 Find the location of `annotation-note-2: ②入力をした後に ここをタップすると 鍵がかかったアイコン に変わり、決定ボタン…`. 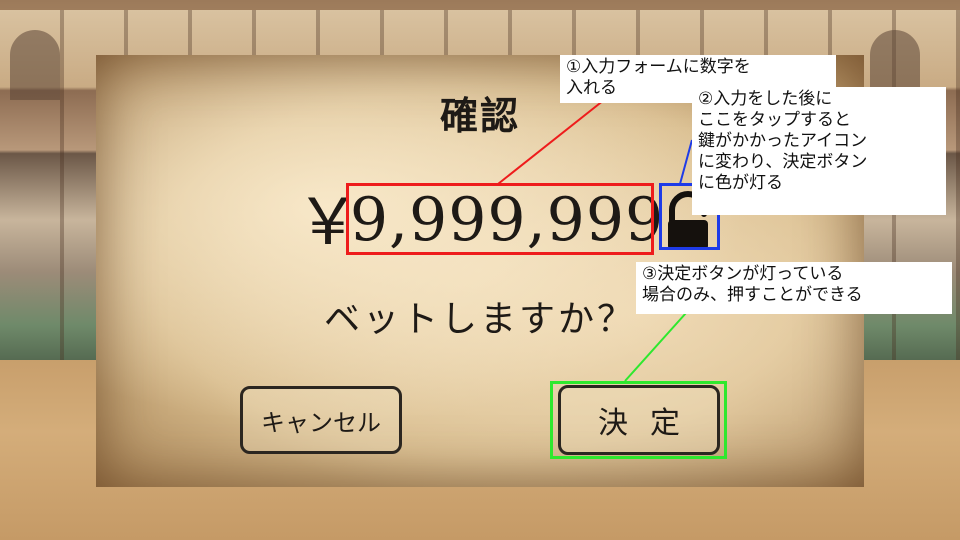

annotation-note-2: ②入力をした後に ここをタップすると 鍵がかかったアイコン に変わり、決定ボタン… is located at coordinates (819, 151).